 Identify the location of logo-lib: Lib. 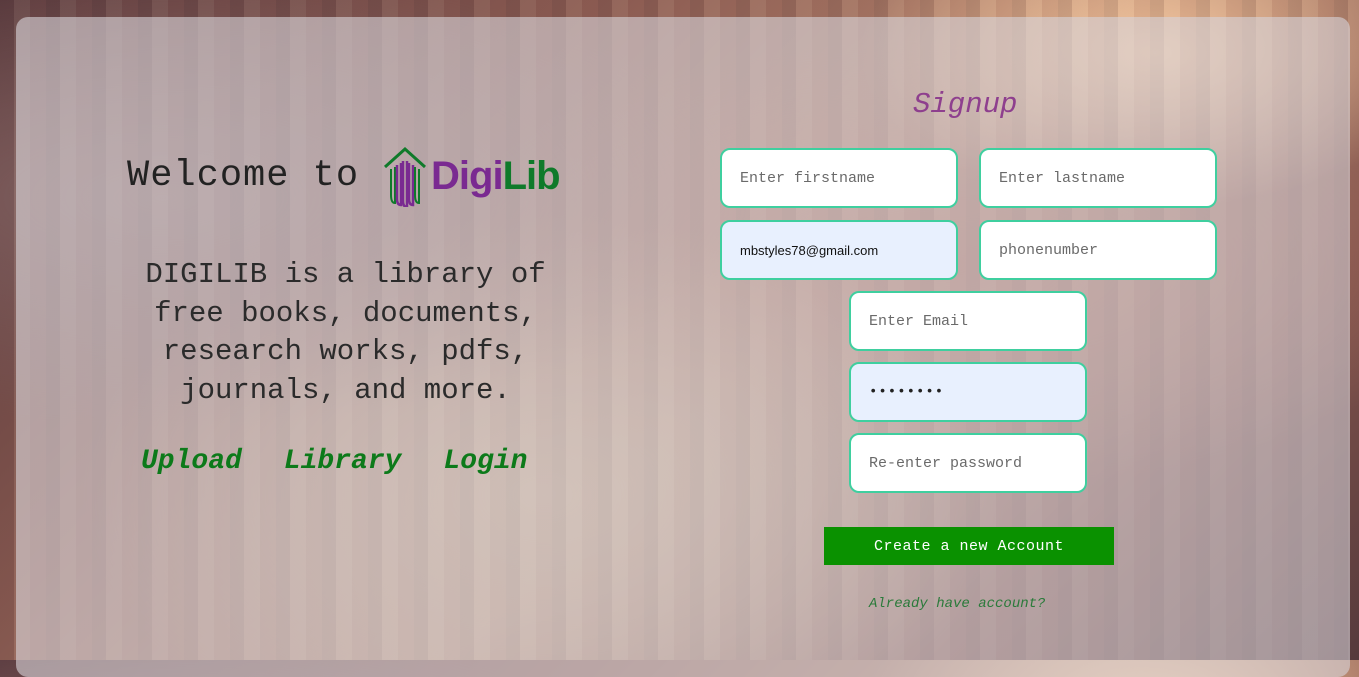
(531, 175).